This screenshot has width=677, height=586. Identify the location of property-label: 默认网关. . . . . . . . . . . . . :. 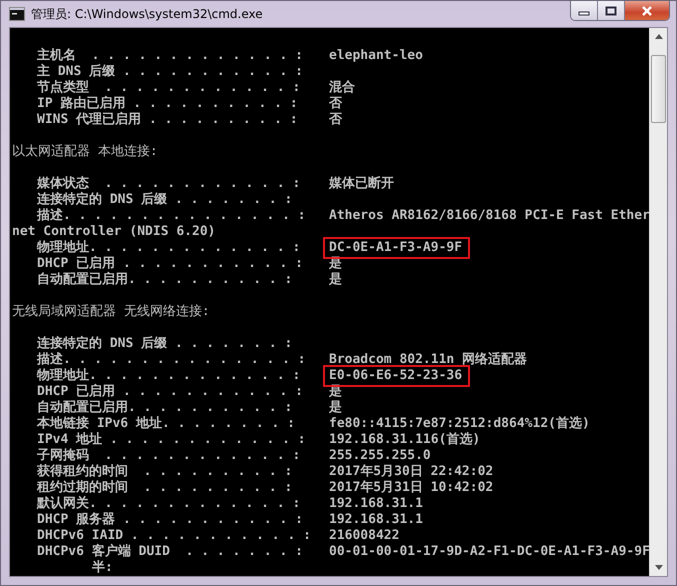
(169, 504).